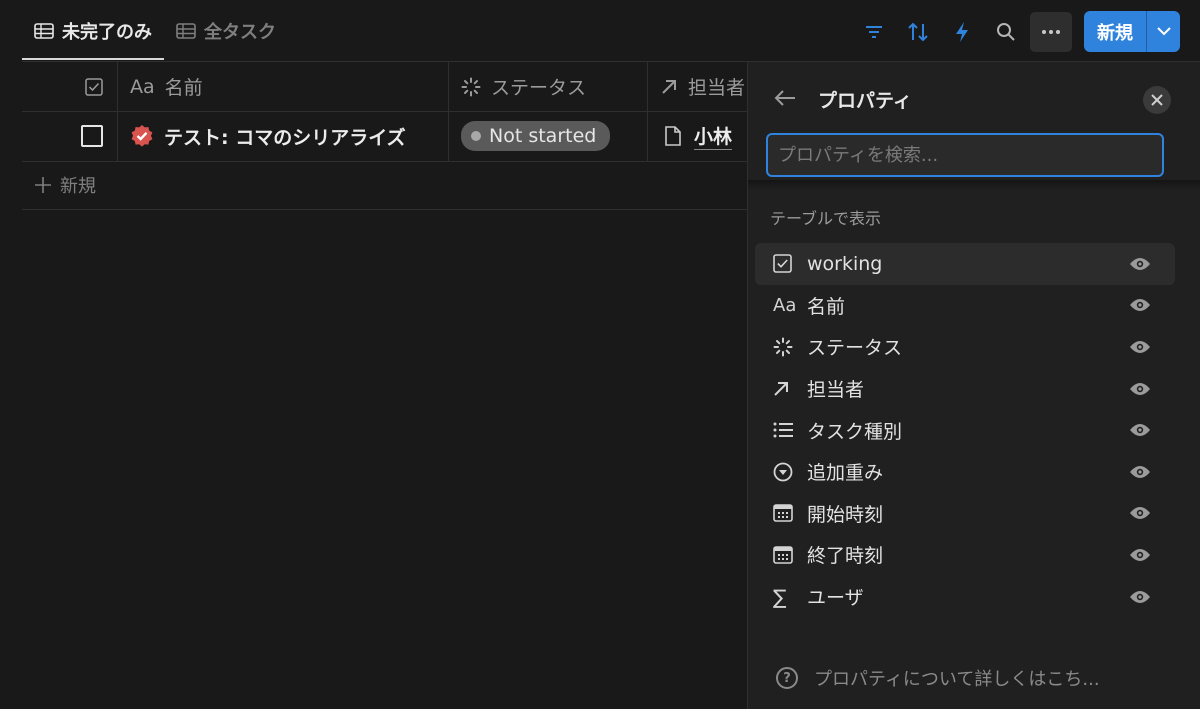 The width and height of the screenshot is (1200, 709). What do you see at coordinates (835, 598) in the screenshot?
I see `property-label: ユーザ` at bounding box center [835, 598].